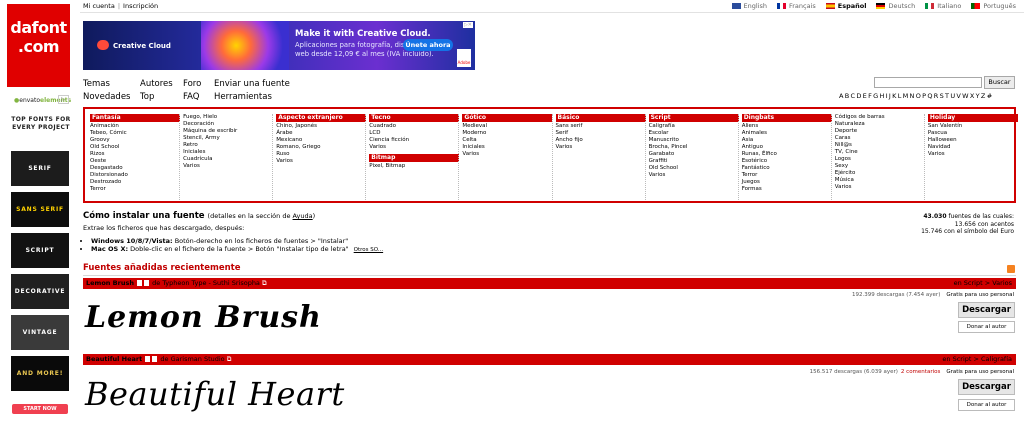  Describe the element at coordinates (1011, 269) in the screenshot. I see `rss-icon` at that location.